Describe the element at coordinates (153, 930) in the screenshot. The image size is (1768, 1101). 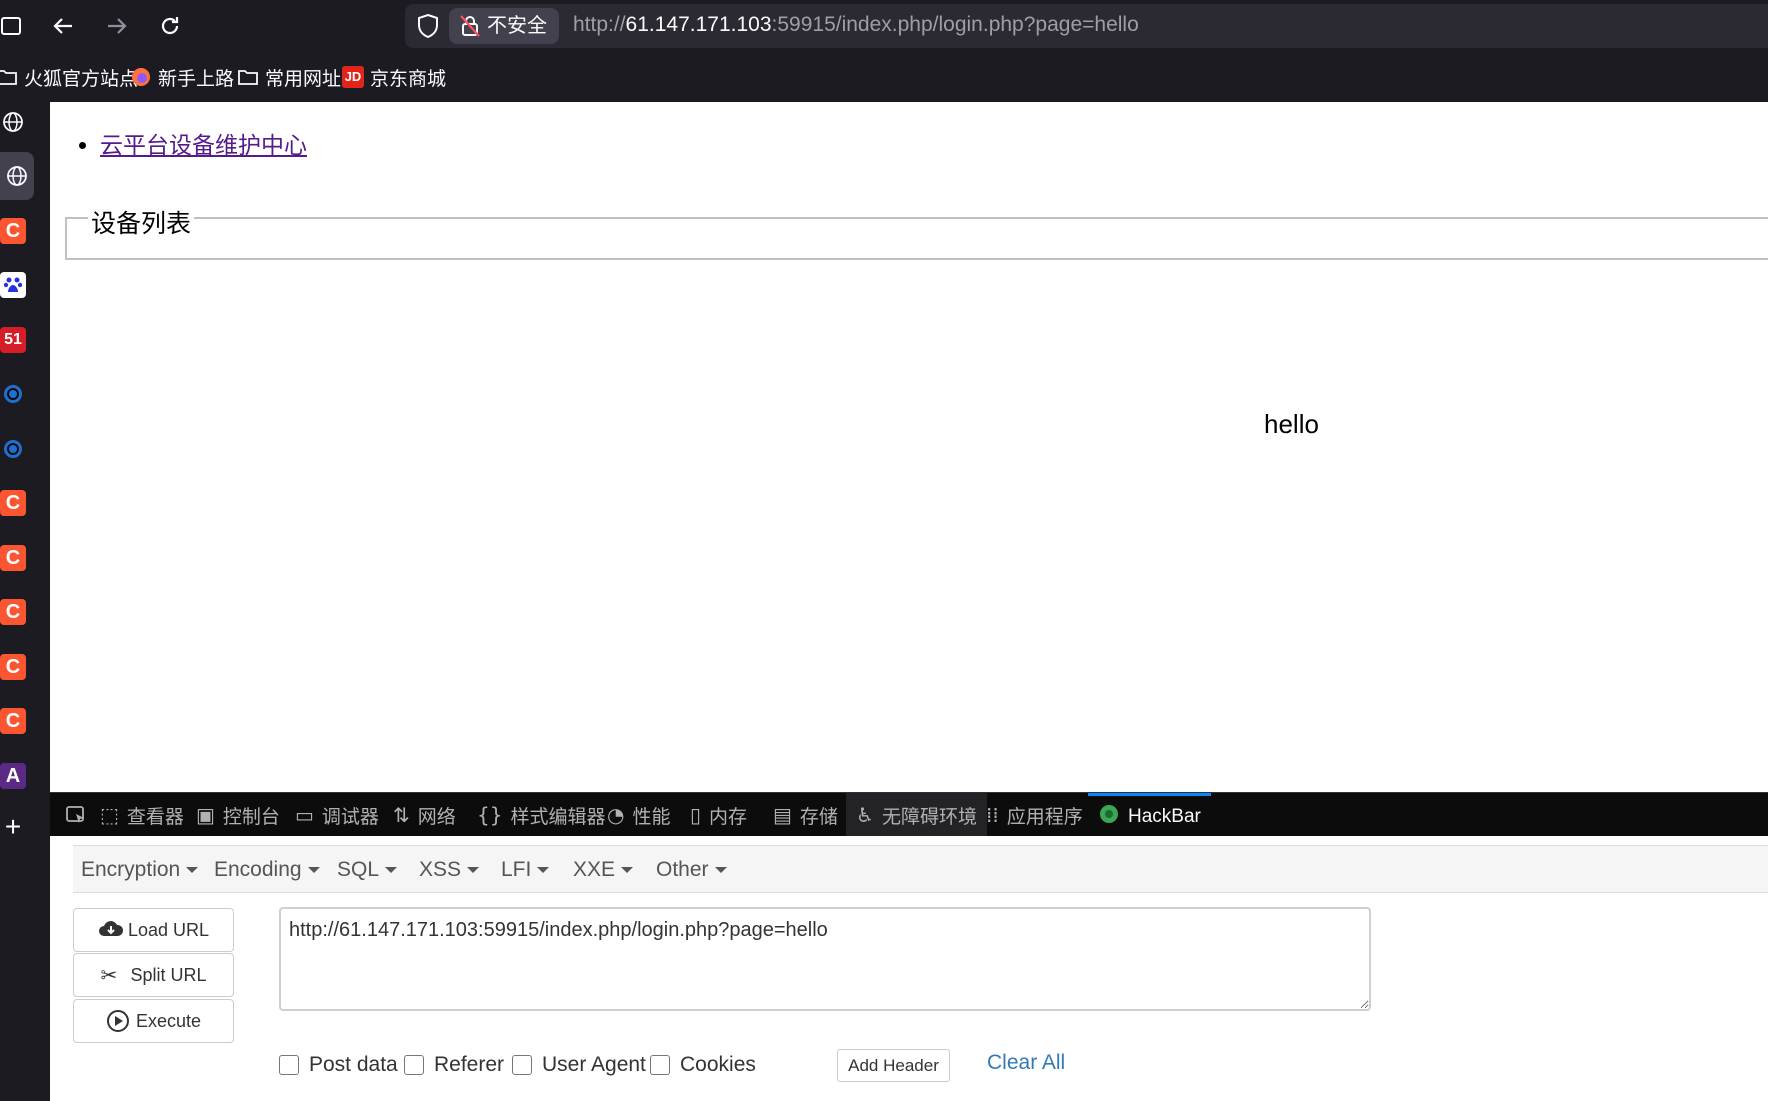
I see `load-url-button: Load URL` at that location.